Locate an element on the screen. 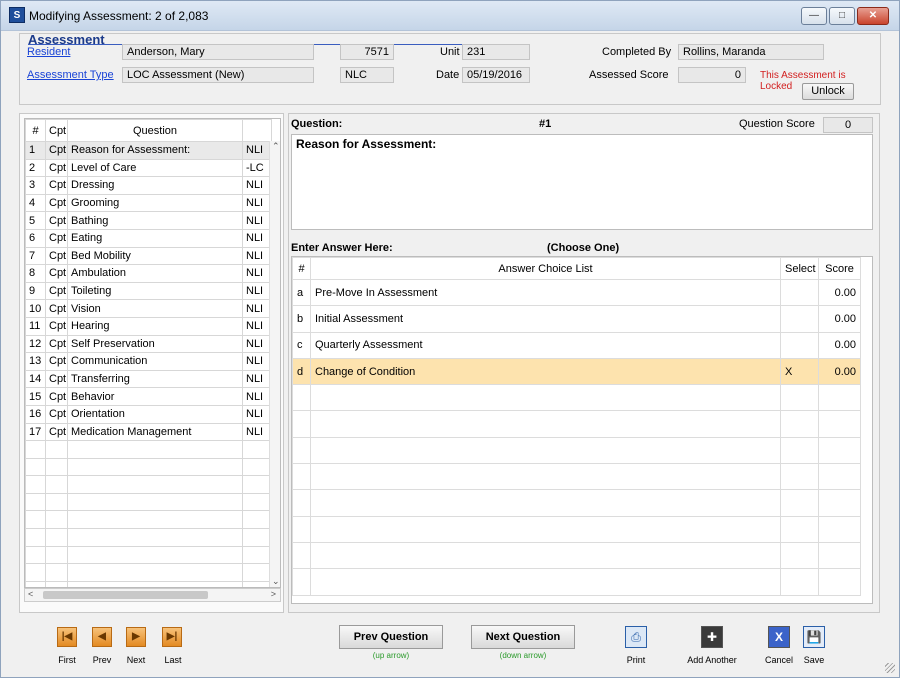 This screenshot has height=678, width=900. answer-cell-letter: b is located at coordinates (301, 319).